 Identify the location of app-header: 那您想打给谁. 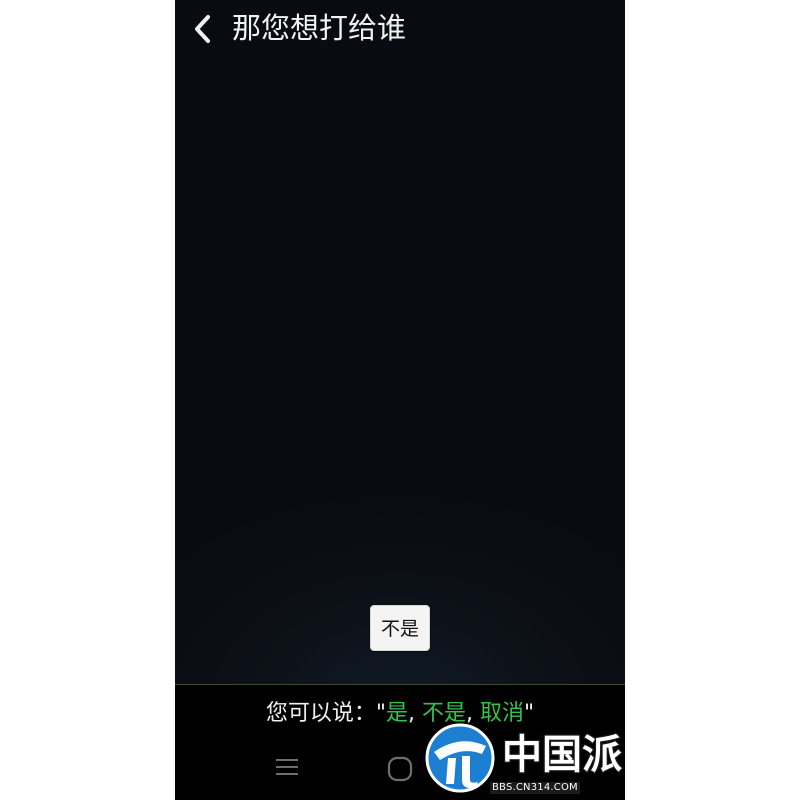
(400, 29).